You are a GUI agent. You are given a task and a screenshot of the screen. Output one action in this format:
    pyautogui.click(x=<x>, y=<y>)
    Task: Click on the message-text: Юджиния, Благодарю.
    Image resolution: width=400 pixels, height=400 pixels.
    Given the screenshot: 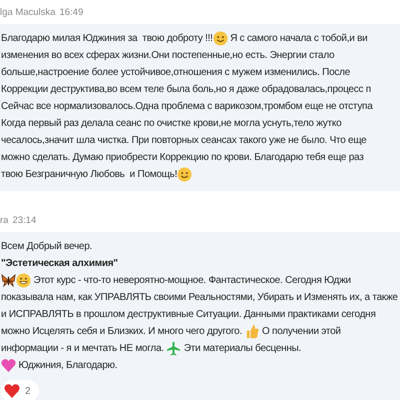 What is the action you would take?
    pyautogui.click(x=68, y=365)
    